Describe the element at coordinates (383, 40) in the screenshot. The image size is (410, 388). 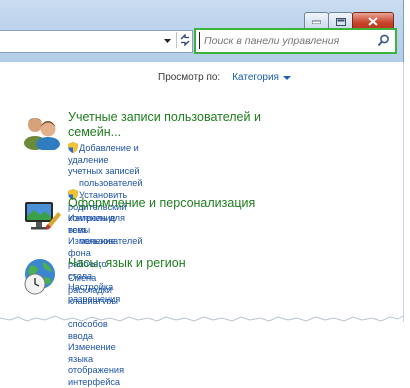
I see `search-icon` at that location.